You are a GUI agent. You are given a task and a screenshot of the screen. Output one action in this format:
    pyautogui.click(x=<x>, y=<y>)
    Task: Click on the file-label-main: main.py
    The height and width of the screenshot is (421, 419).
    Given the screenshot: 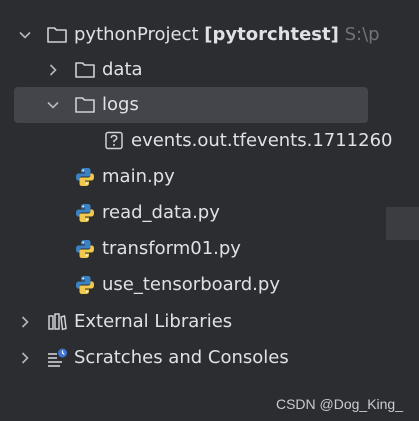 What is the action you would take?
    pyautogui.click(x=138, y=176)
    